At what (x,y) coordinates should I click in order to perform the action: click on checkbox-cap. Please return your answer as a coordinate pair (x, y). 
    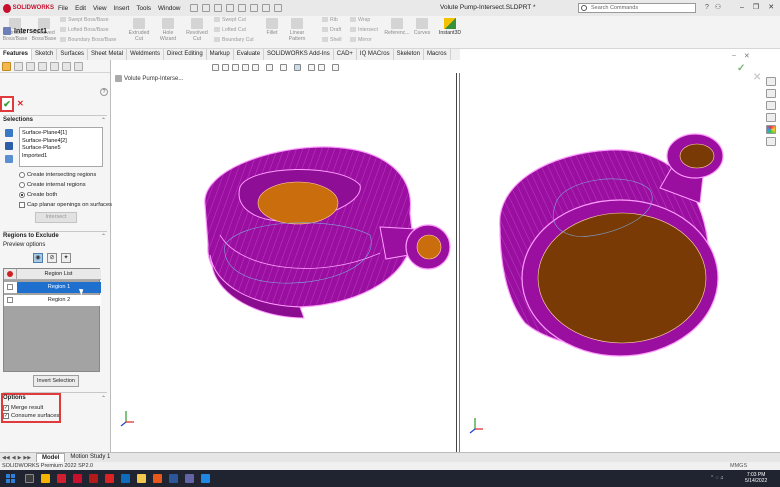
    Looking at the image, I should click on (22, 205).